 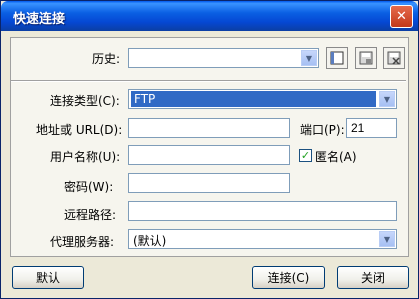 I want to click on remote-path-label: 远程路径:, so click(x=90, y=215).